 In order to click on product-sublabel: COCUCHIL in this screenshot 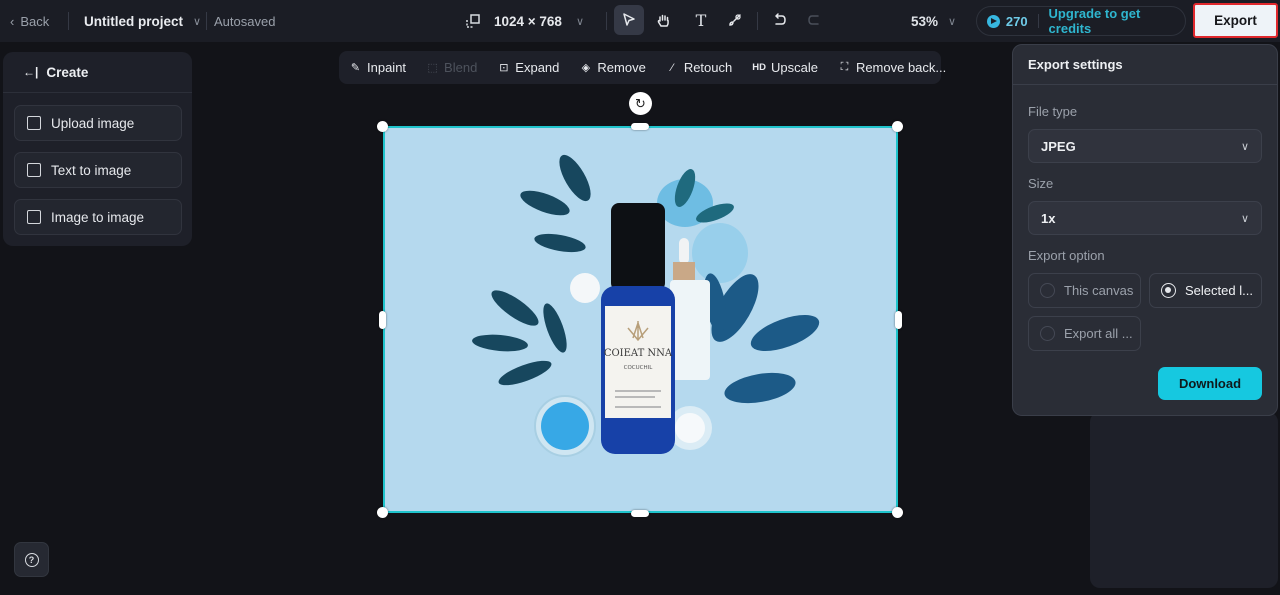, I will do `click(639, 368)`.